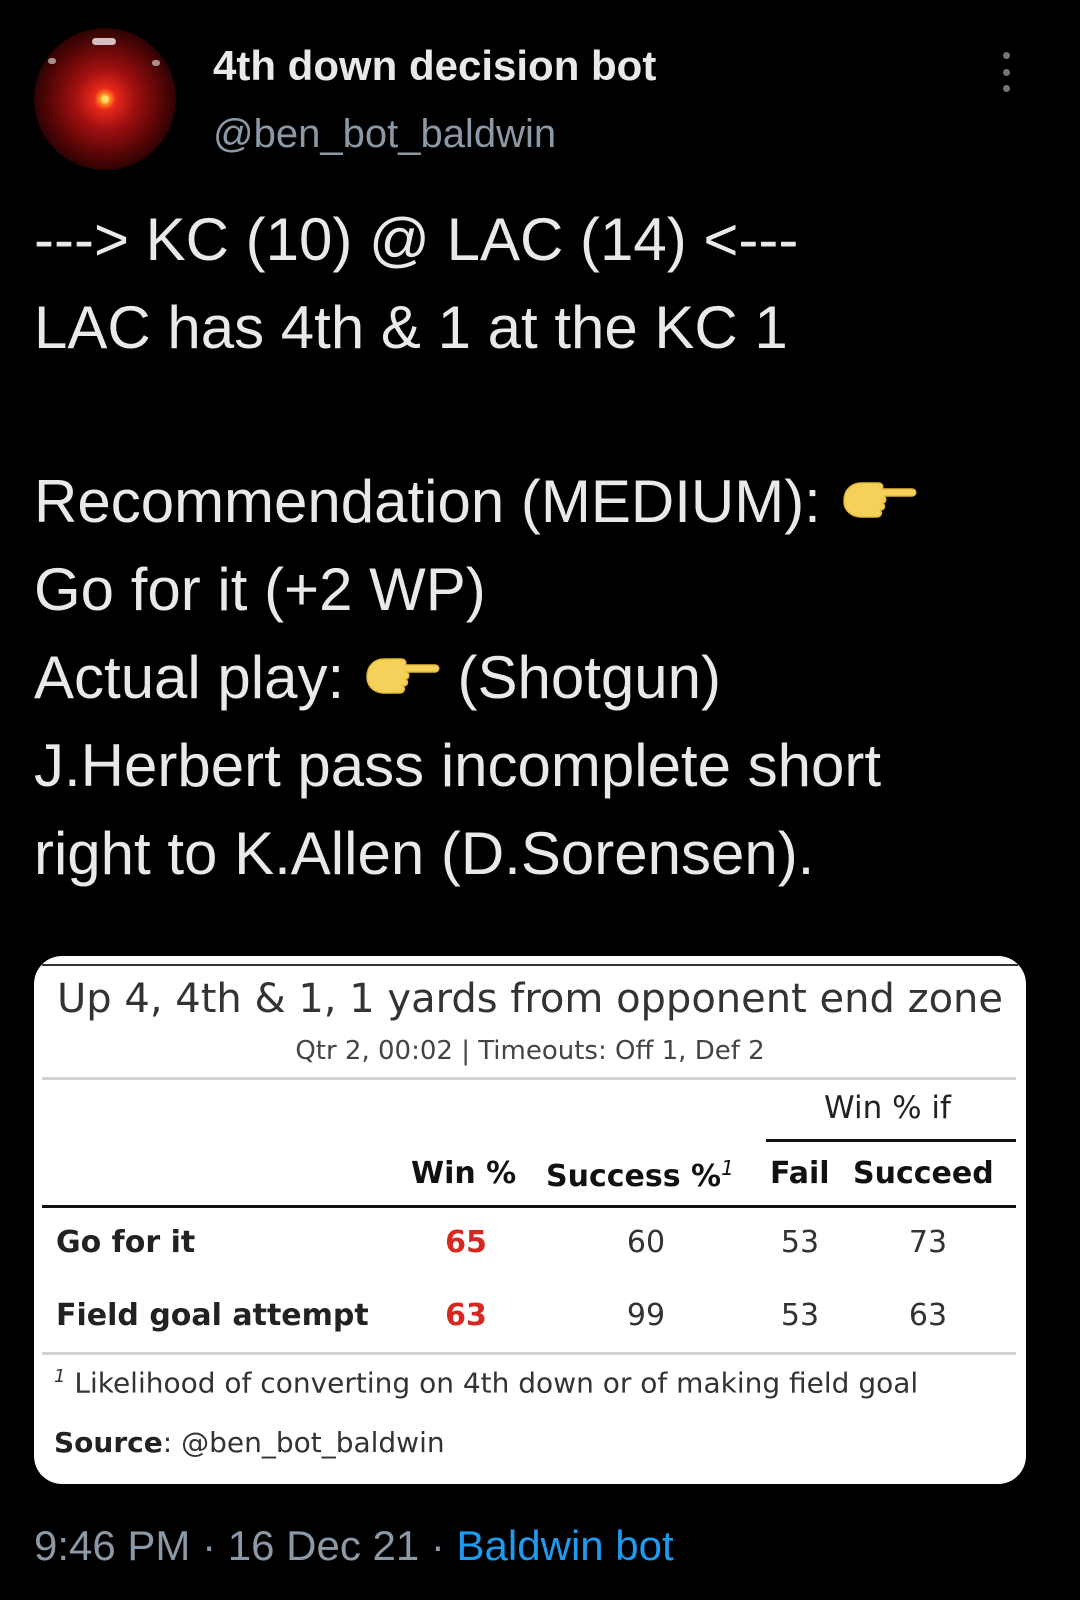 The height and width of the screenshot is (1600, 1080). I want to click on tweet-line-text: (Shotgun), so click(589, 677).